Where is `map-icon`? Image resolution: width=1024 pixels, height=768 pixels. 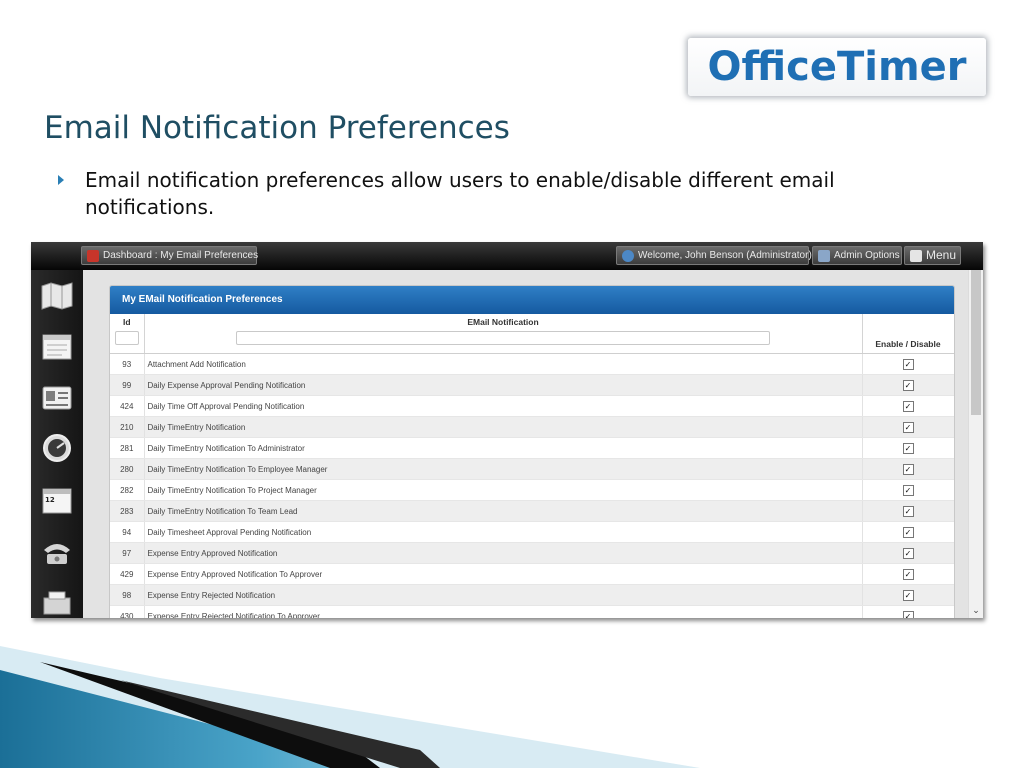 map-icon is located at coordinates (57, 295).